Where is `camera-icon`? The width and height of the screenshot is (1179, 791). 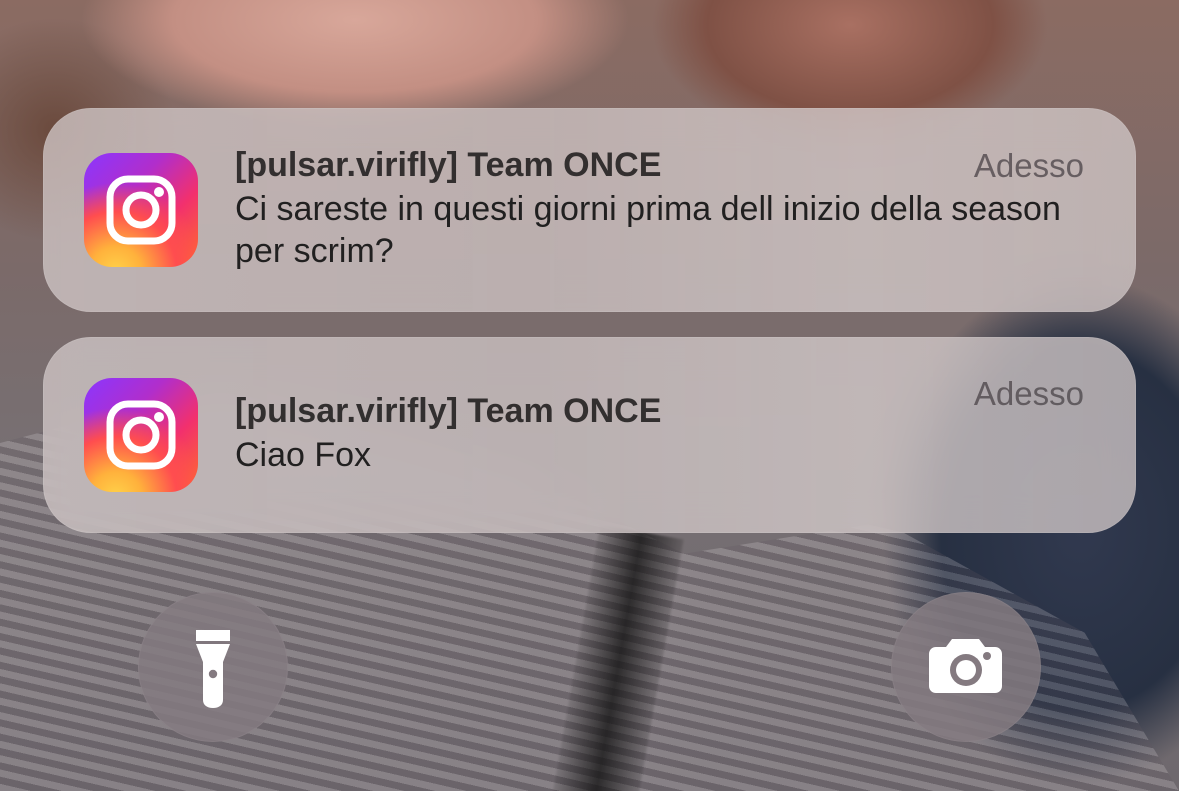
camera-icon is located at coordinates (965, 666).